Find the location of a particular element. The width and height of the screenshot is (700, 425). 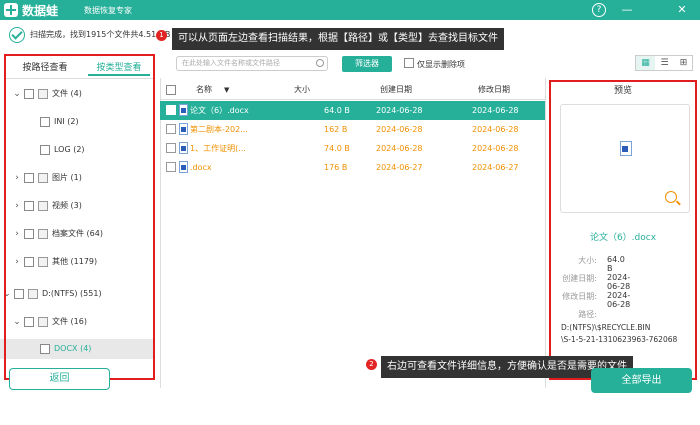

column-header-modified: 修改日期 is located at coordinates (494, 90).